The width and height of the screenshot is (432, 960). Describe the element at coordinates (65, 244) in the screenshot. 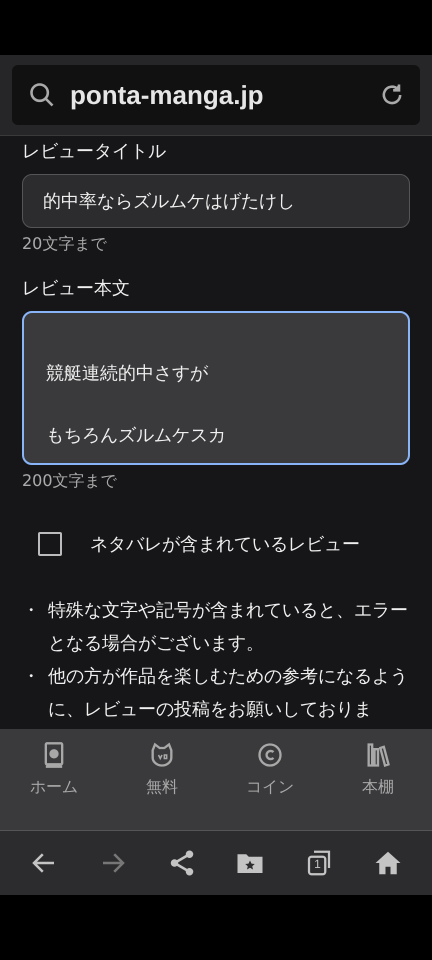

I see `character-limit-hint: 20文字まで` at that location.